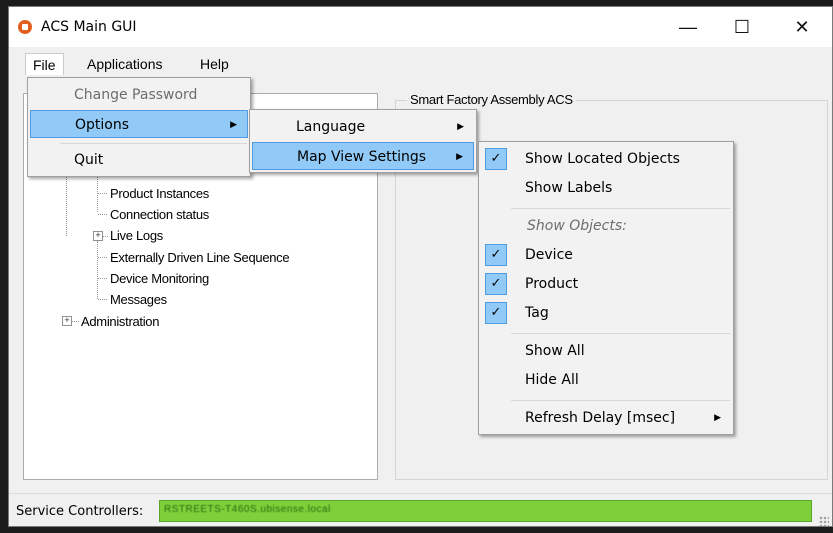  I want to click on app-logo-icon, so click(25, 27).